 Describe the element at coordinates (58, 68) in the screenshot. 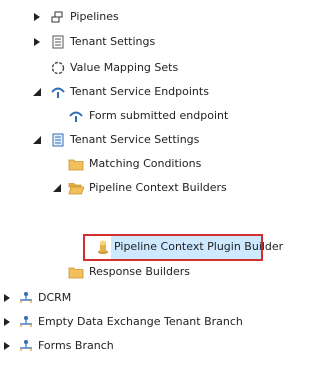

I see `mapping-circle-icon` at that location.